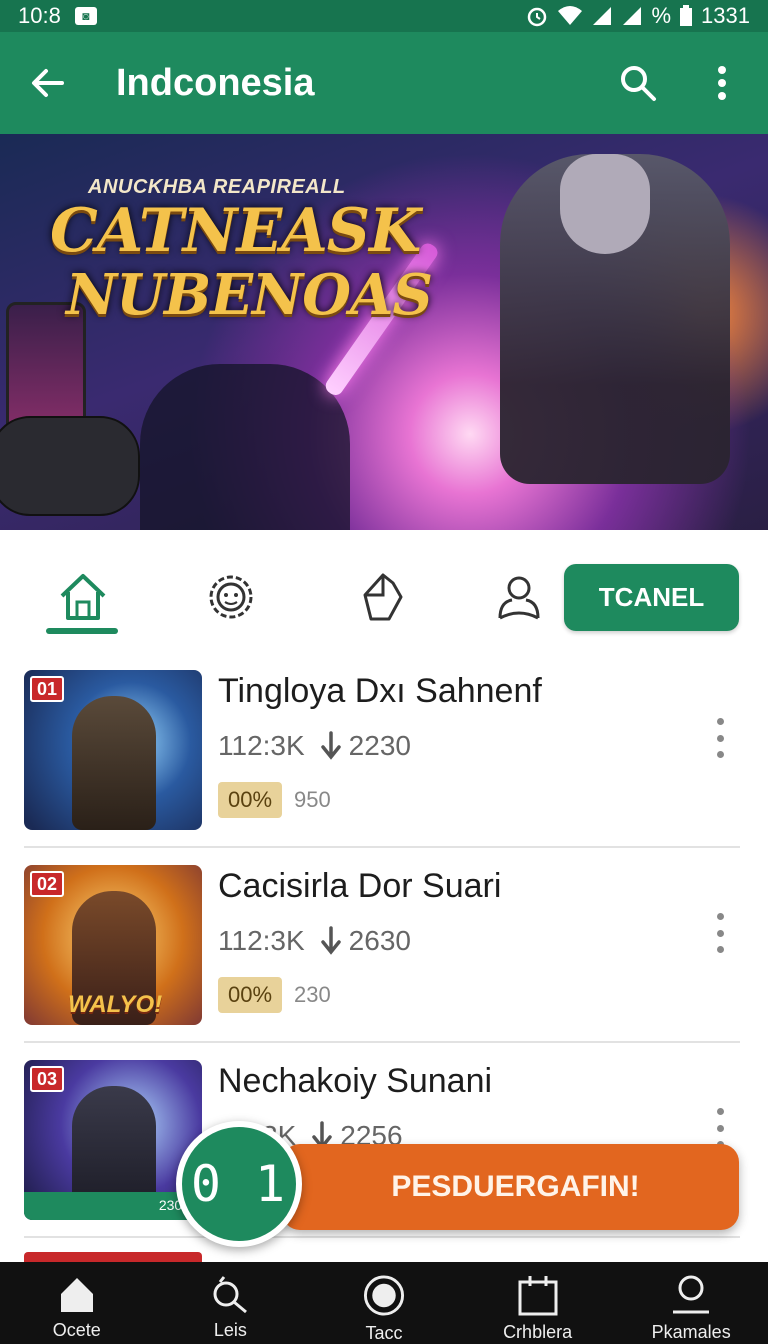  What do you see at coordinates (85, 16) in the screenshot?
I see `notification-icon: ◙` at bounding box center [85, 16].